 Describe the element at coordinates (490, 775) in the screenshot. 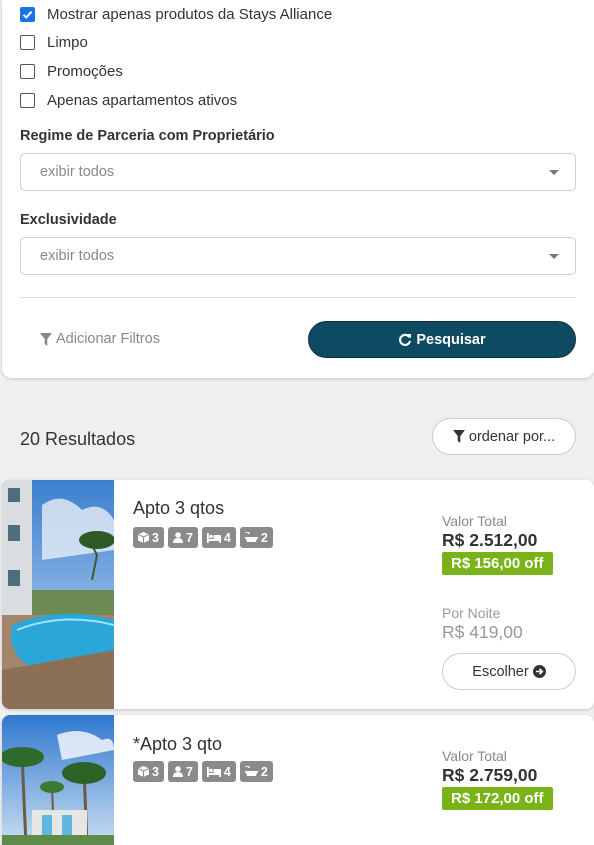

I see `total-price: R$ 2.759,00` at that location.